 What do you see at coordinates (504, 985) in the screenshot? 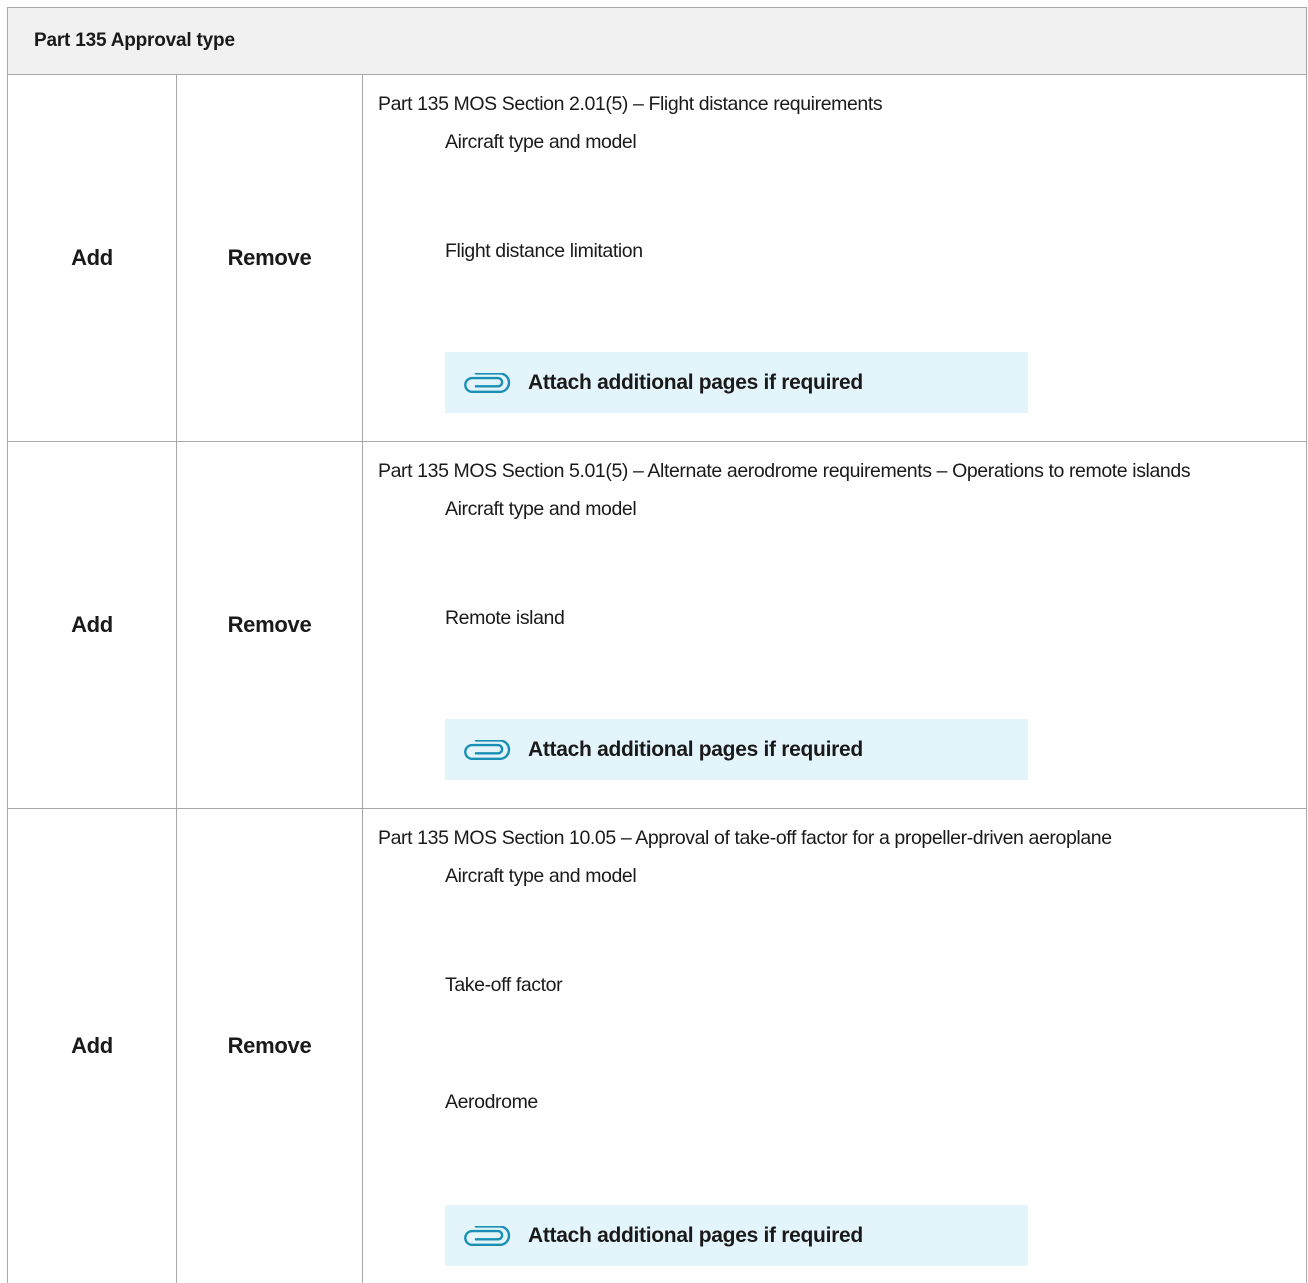
I see `field-take-off-factor: Take-off factor` at bounding box center [504, 985].